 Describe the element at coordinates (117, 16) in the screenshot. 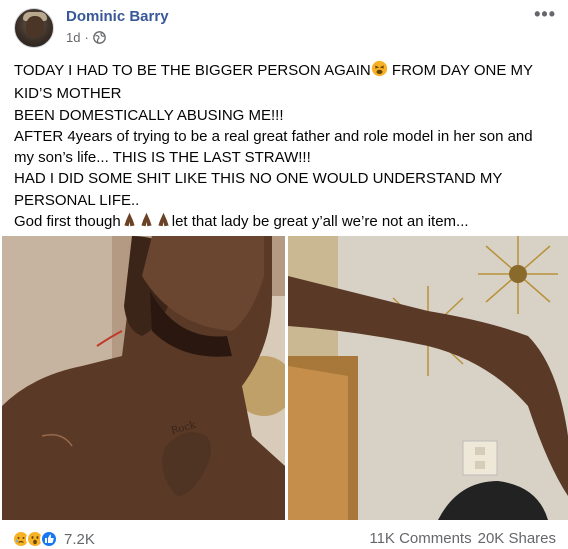

I see `author-name: Dominic Barry` at that location.